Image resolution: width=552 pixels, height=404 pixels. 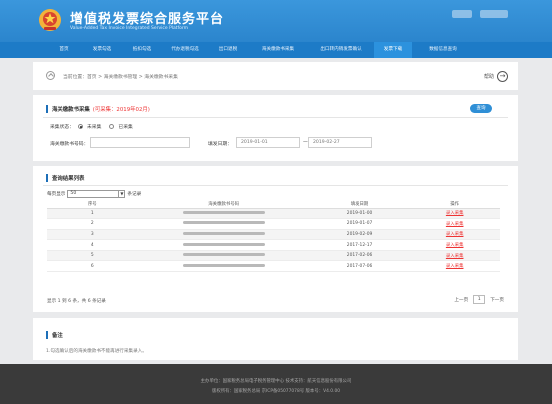 I want to click on table-header-row: 序号 海关缴款书号码 填发日期 操作, so click(x=273, y=204).